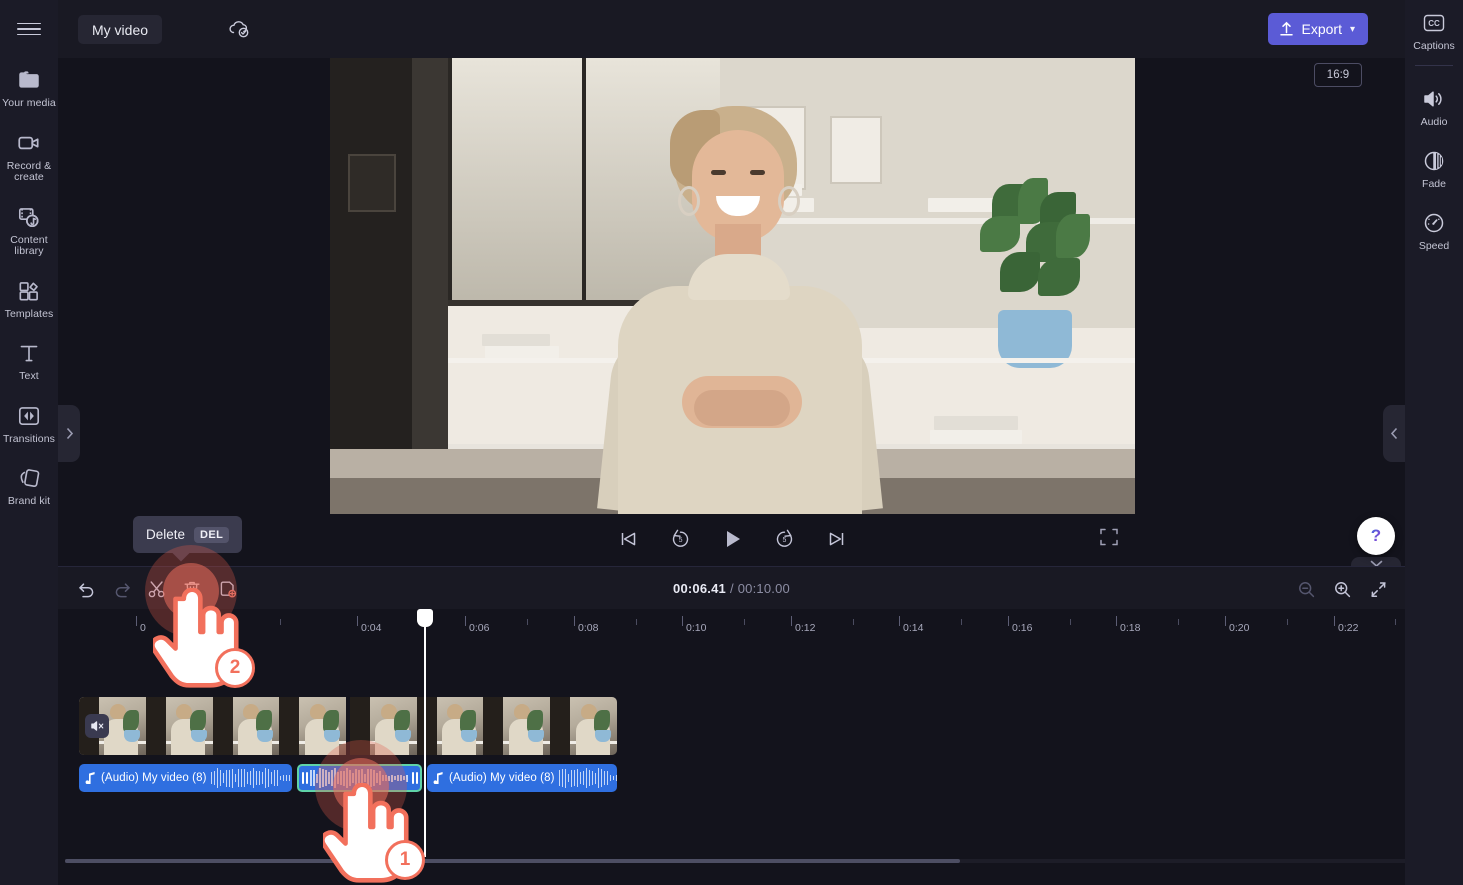 The height and width of the screenshot is (885, 1463). What do you see at coordinates (29, 88) in the screenshot?
I see `sidebar-item-your-media: Your media` at bounding box center [29, 88].